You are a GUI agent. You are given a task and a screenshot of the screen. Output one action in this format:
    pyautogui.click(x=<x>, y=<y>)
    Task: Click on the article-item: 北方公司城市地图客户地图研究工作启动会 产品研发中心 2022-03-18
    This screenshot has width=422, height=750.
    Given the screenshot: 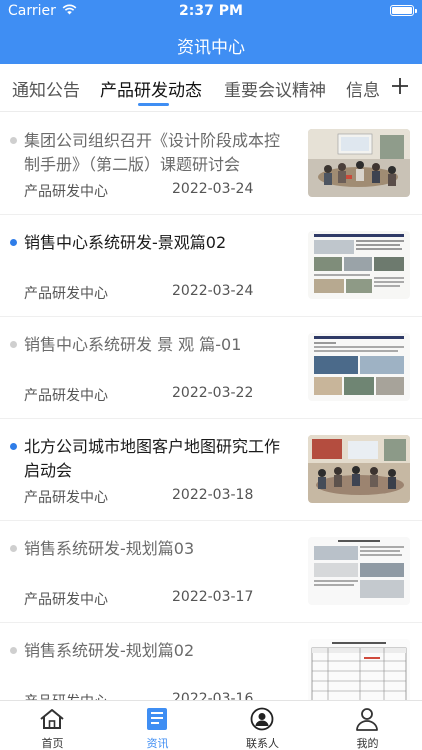 What is the action you would take?
    pyautogui.click(x=211, y=470)
    